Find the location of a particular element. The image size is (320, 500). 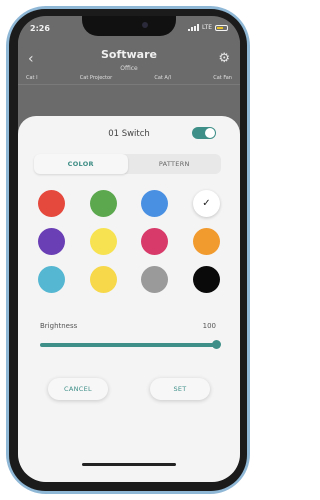

check-icon: ✓ is located at coordinates (206, 203).